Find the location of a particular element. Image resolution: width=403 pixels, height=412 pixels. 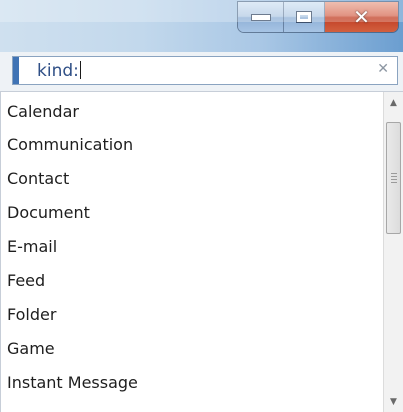

close-button: ✕ is located at coordinates (361, 17).